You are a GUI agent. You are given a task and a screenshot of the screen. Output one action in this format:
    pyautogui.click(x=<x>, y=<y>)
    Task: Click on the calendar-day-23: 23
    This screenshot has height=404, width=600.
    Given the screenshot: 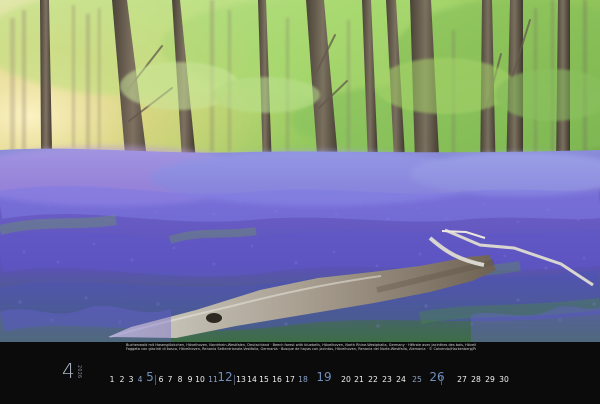 What is the action you would take?
    pyautogui.click(x=387, y=379)
    